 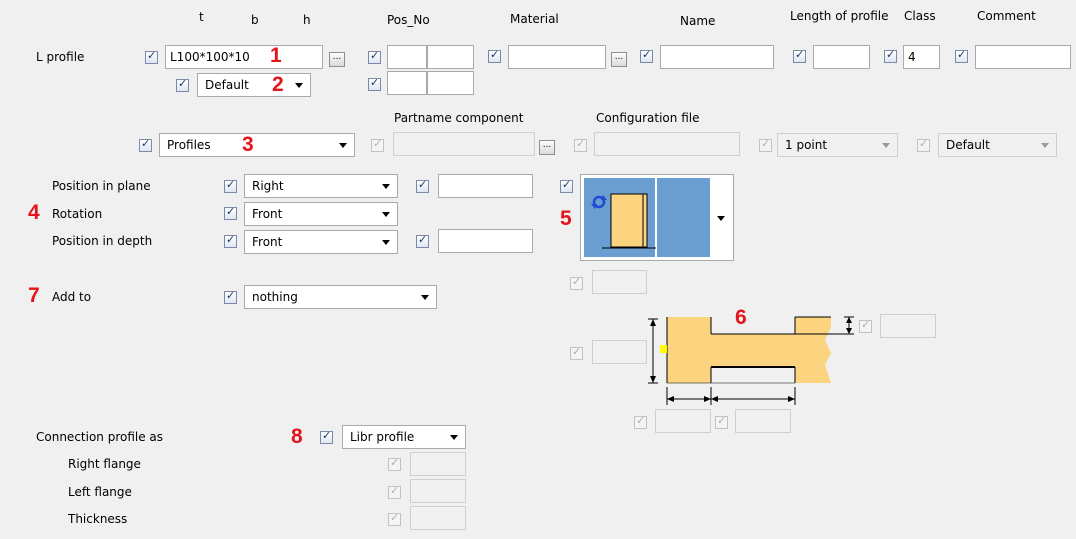 I want to click on profile-checkbox, so click(x=151, y=56).